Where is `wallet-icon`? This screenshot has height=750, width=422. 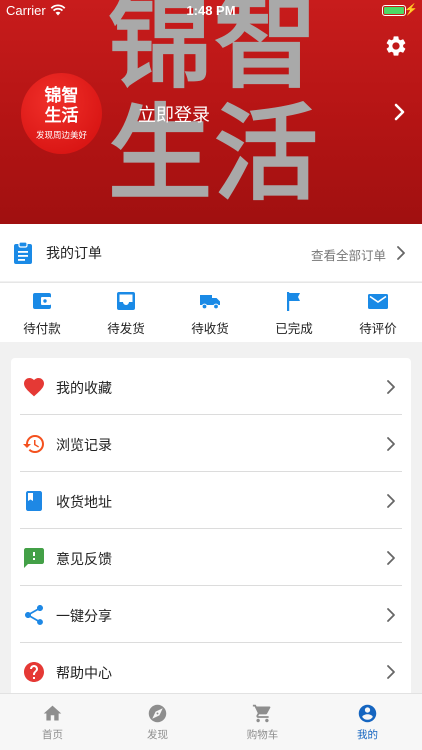
wallet-icon is located at coordinates (42, 301).